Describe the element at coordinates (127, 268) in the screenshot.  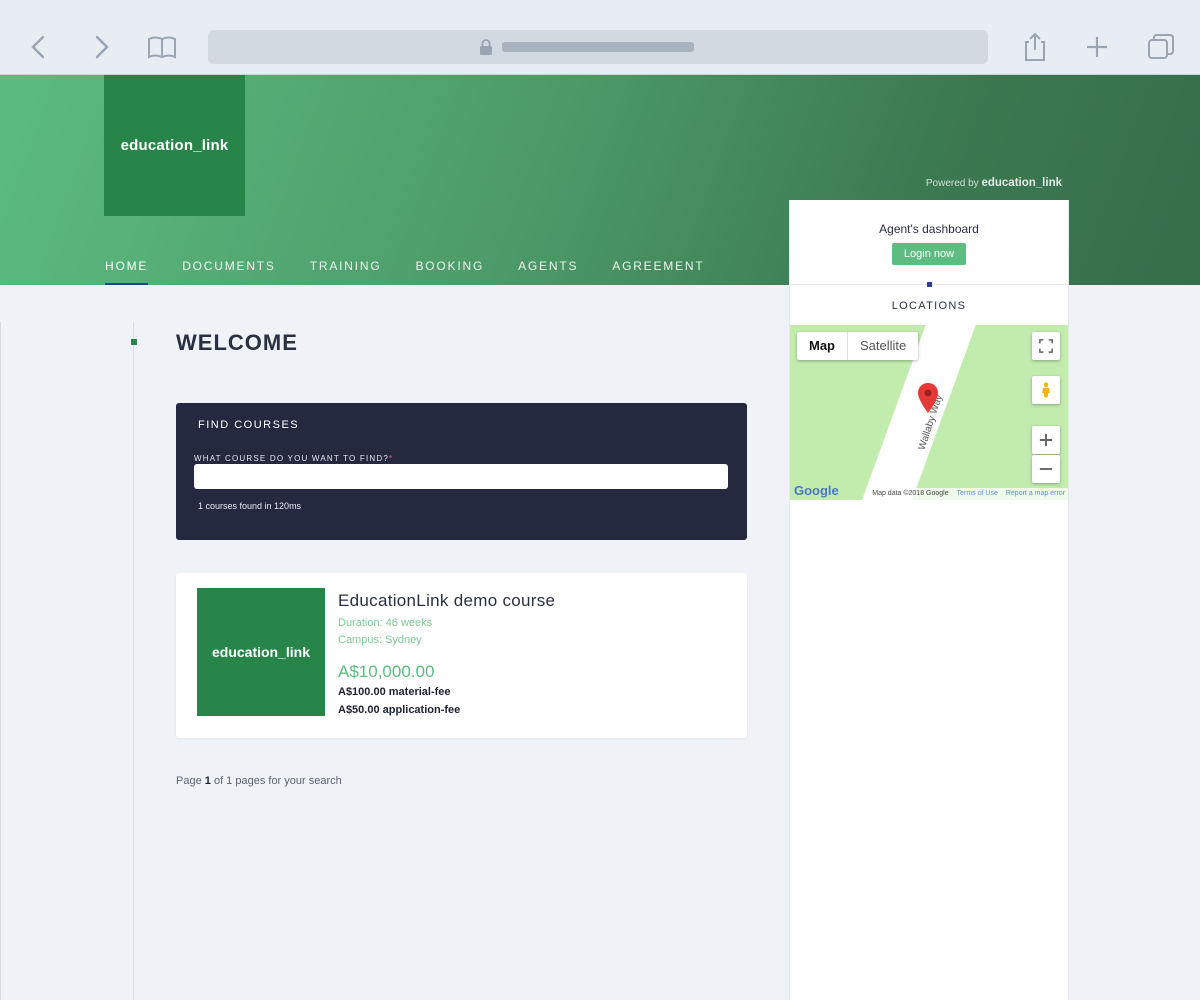
I see `nav-home: HOME` at that location.